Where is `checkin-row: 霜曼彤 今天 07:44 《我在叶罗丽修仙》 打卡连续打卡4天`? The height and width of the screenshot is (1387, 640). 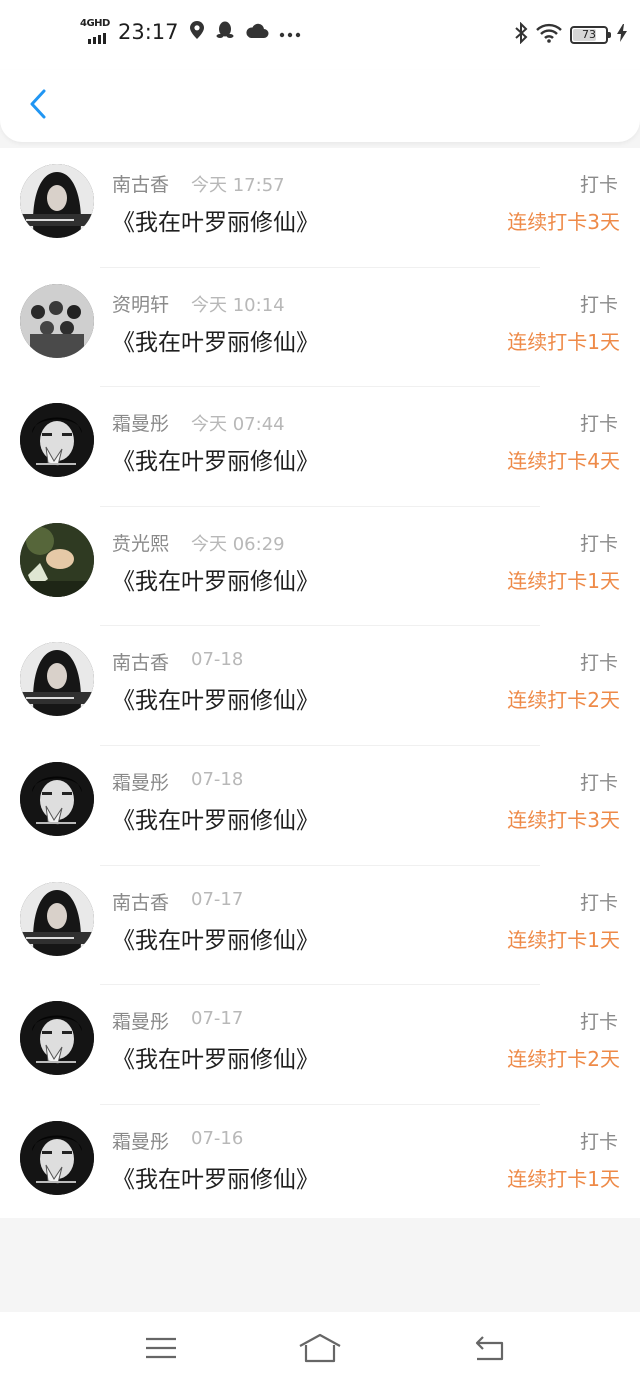
checkin-row: 霜曼彤 今天 07:44 《我在叶罗丽修仙》 打卡连续打卡4天 is located at coordinates (320, 447).